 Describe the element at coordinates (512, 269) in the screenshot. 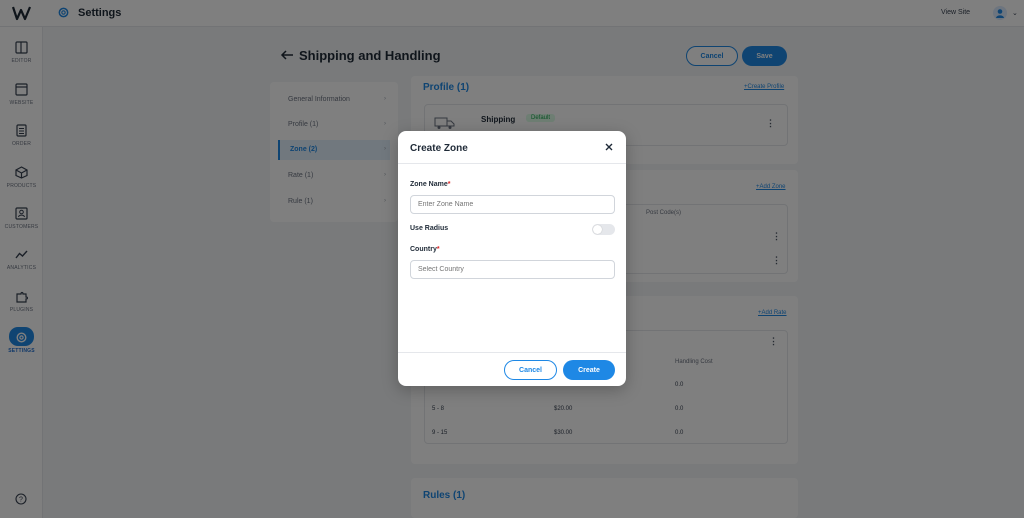

I see `country-select` at that location.